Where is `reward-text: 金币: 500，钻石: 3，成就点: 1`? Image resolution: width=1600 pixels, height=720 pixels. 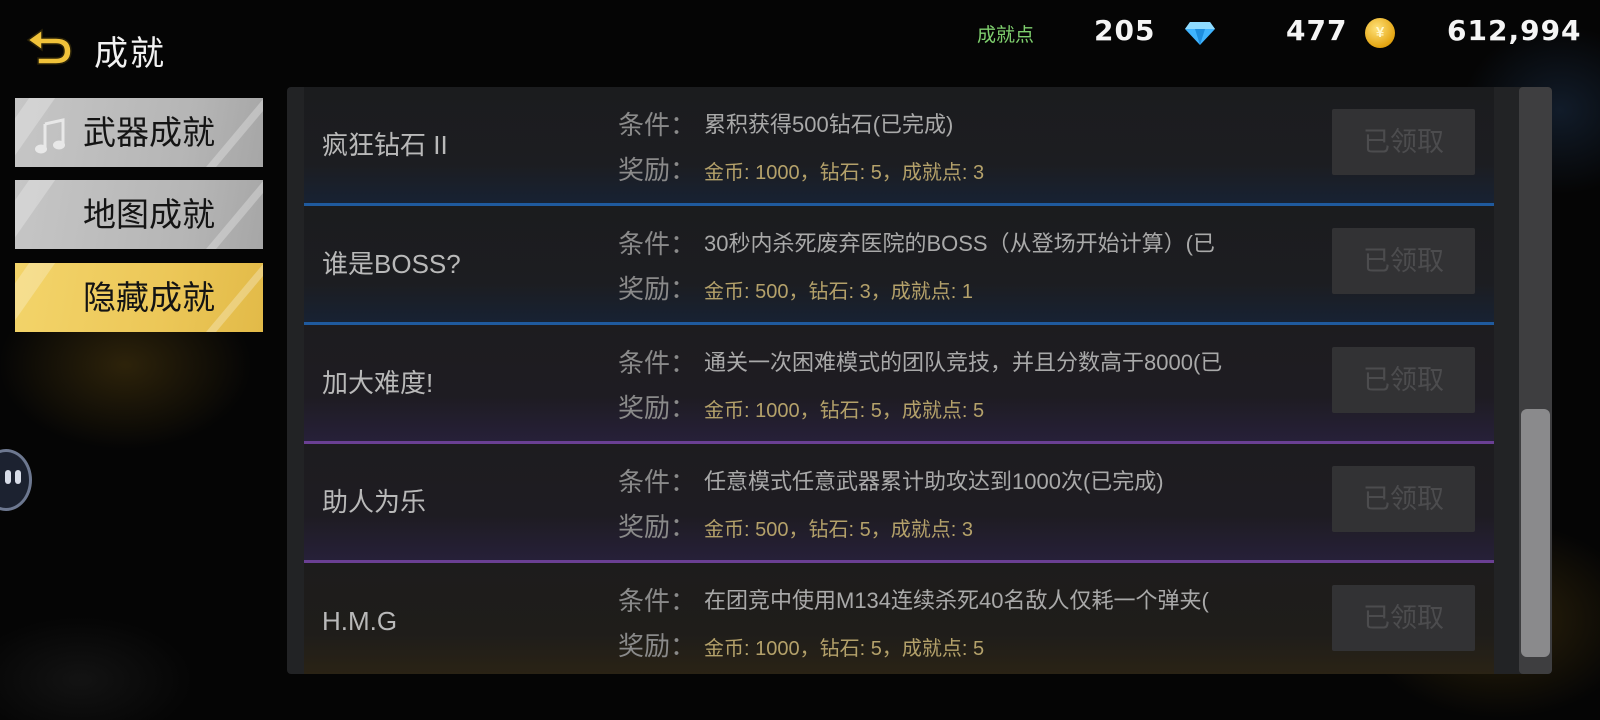
reward-text: 金币: 500，钻石: 3，成就点: 1 is located at coordinates (838, 292).